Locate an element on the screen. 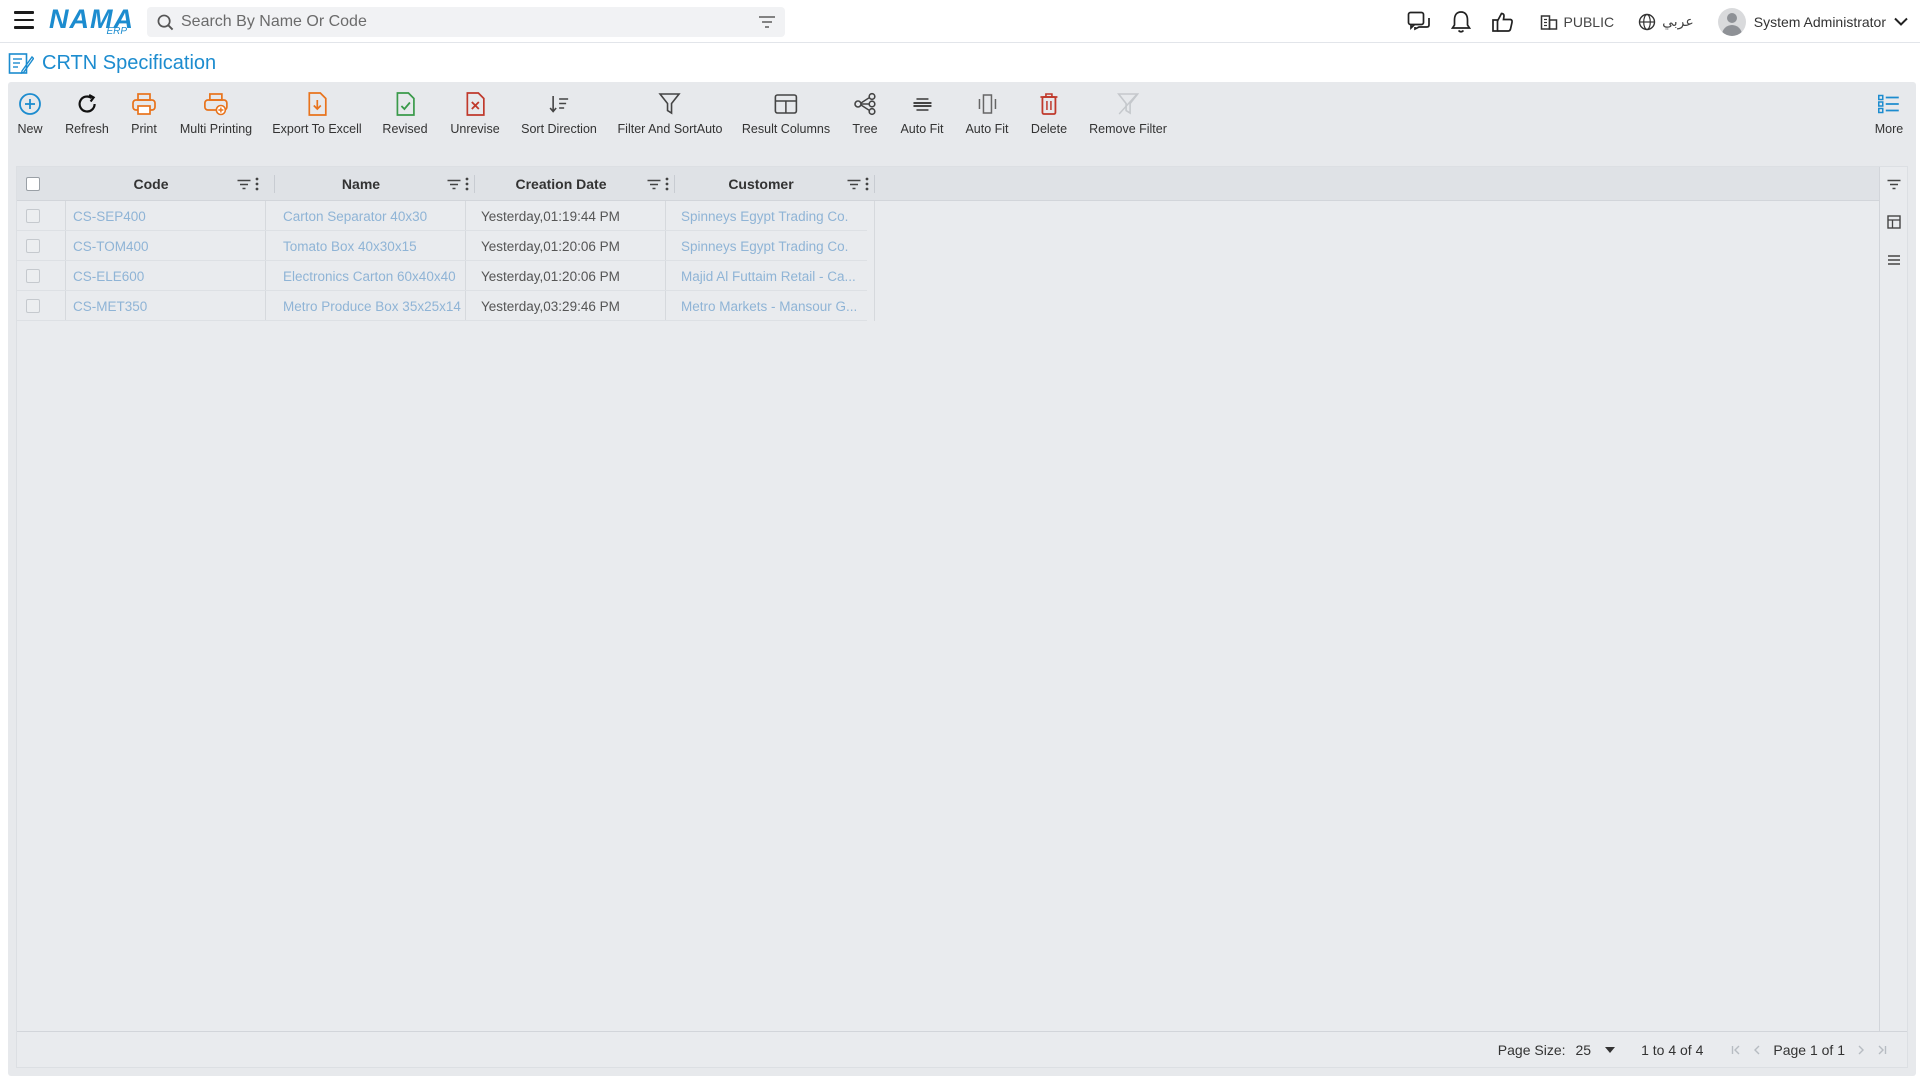 This screenshot has height=1080, width=1920. refresh-label: Refresh is located at coordinates (87, 129).